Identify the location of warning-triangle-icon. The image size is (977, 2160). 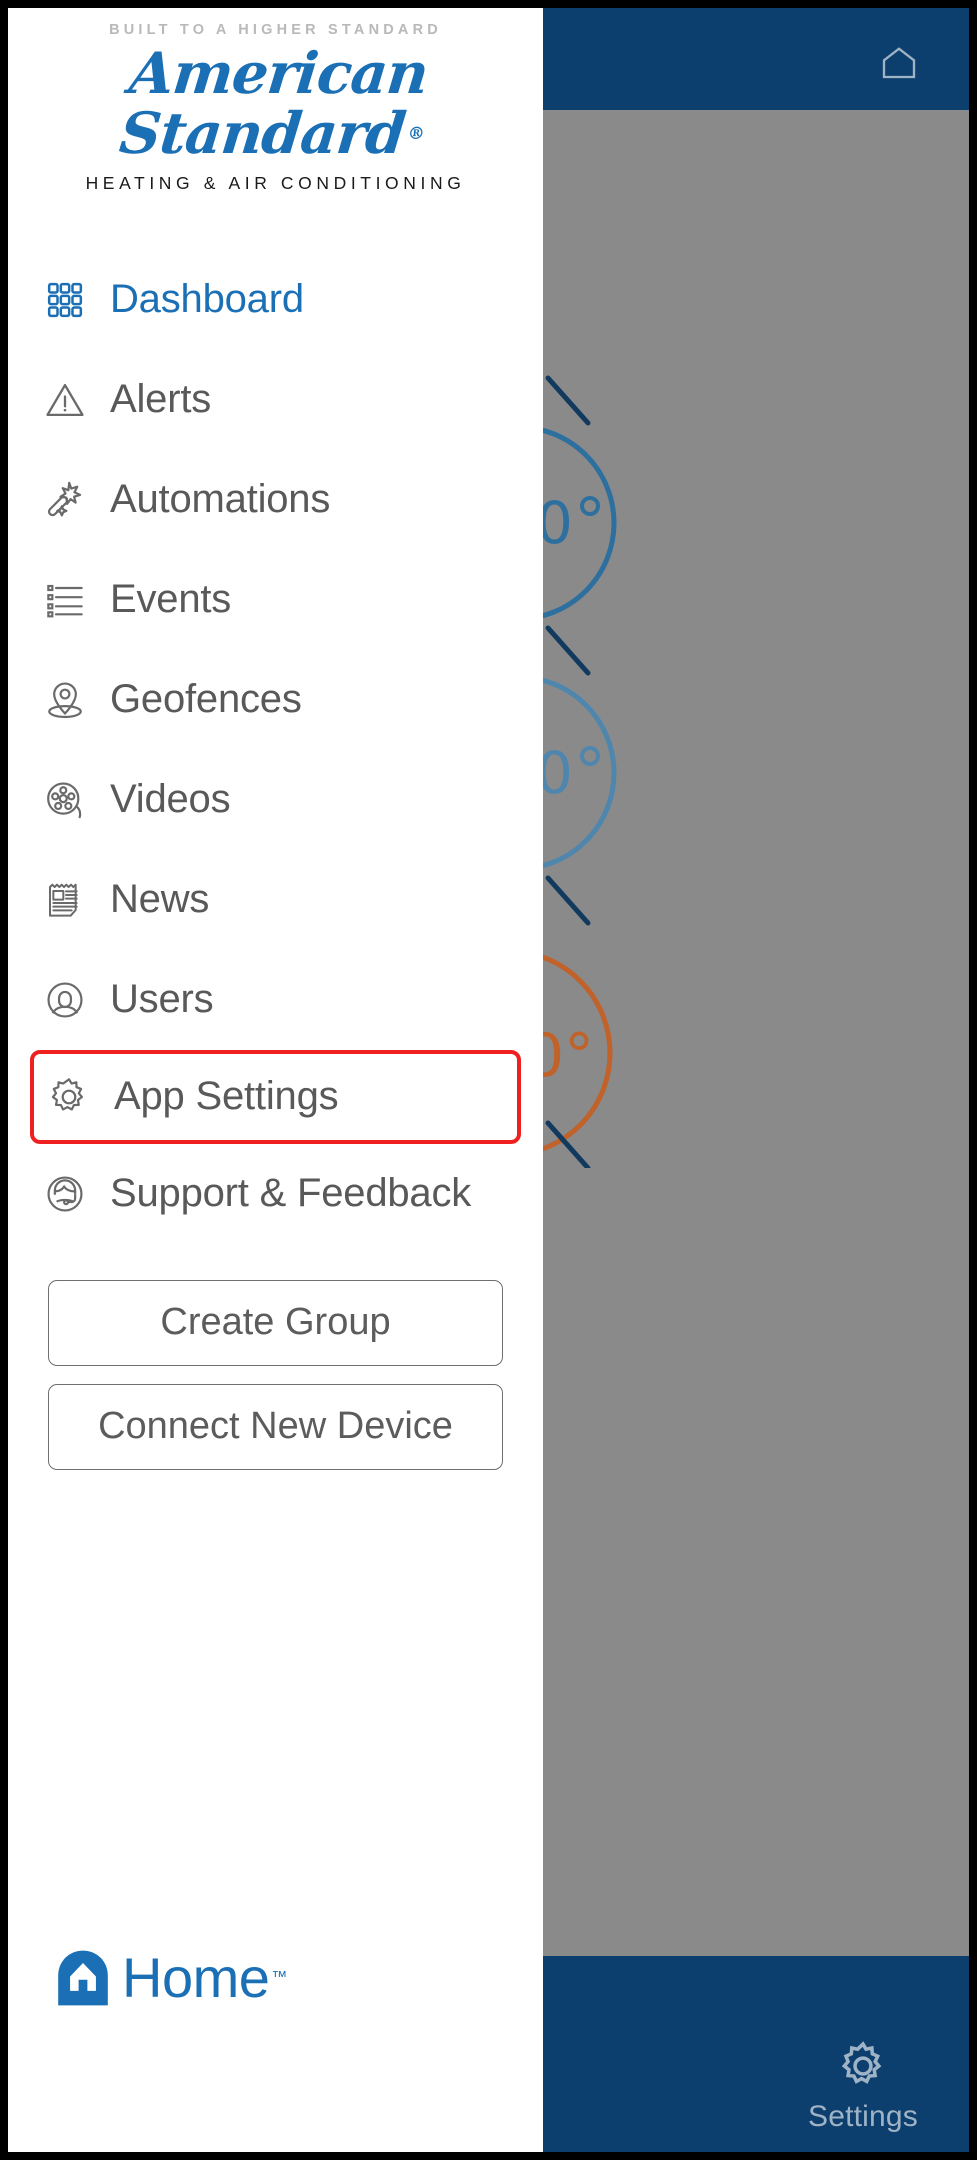
(65, 400).